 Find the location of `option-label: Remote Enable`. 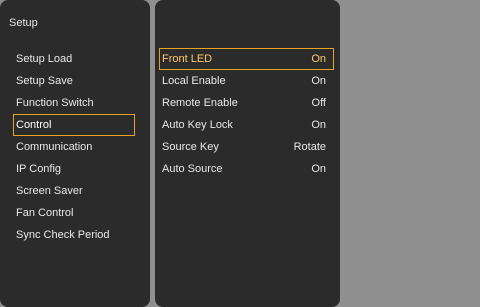

option-label: Remote Enable is located at coordinates (200, 103).